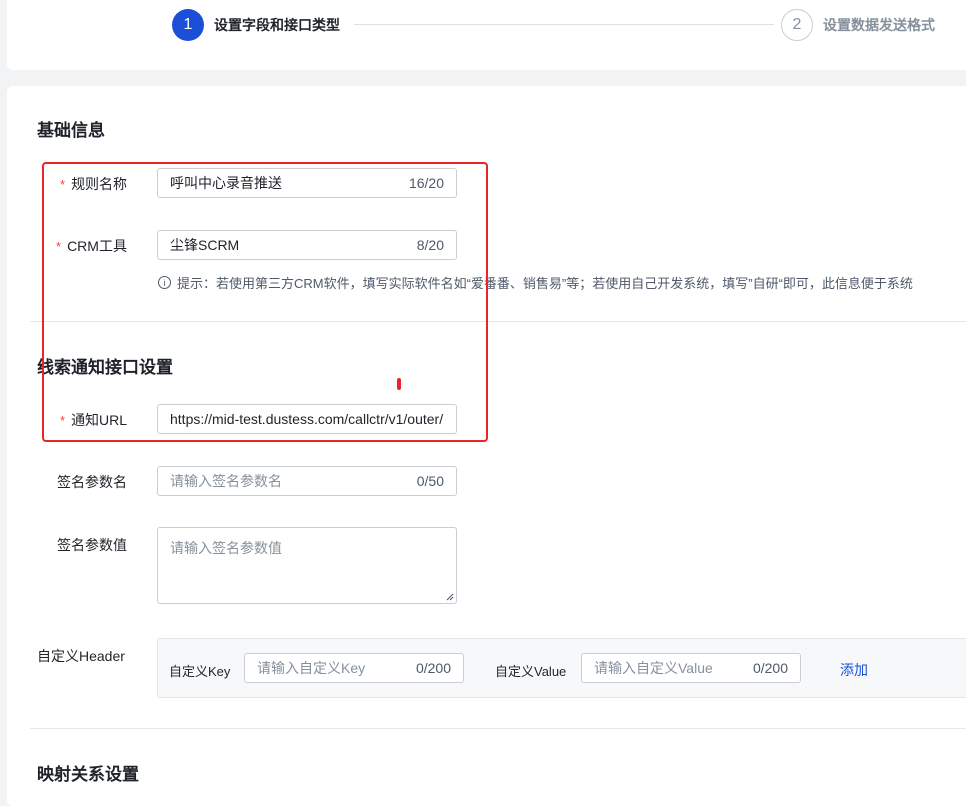 The height and width of the screenshot is (806, 966). What do you see at coordinates (307, 565) in the screenshot?
I see `sign-value-textarea: 请输入签名参数值` at bounding box center [307, 565].